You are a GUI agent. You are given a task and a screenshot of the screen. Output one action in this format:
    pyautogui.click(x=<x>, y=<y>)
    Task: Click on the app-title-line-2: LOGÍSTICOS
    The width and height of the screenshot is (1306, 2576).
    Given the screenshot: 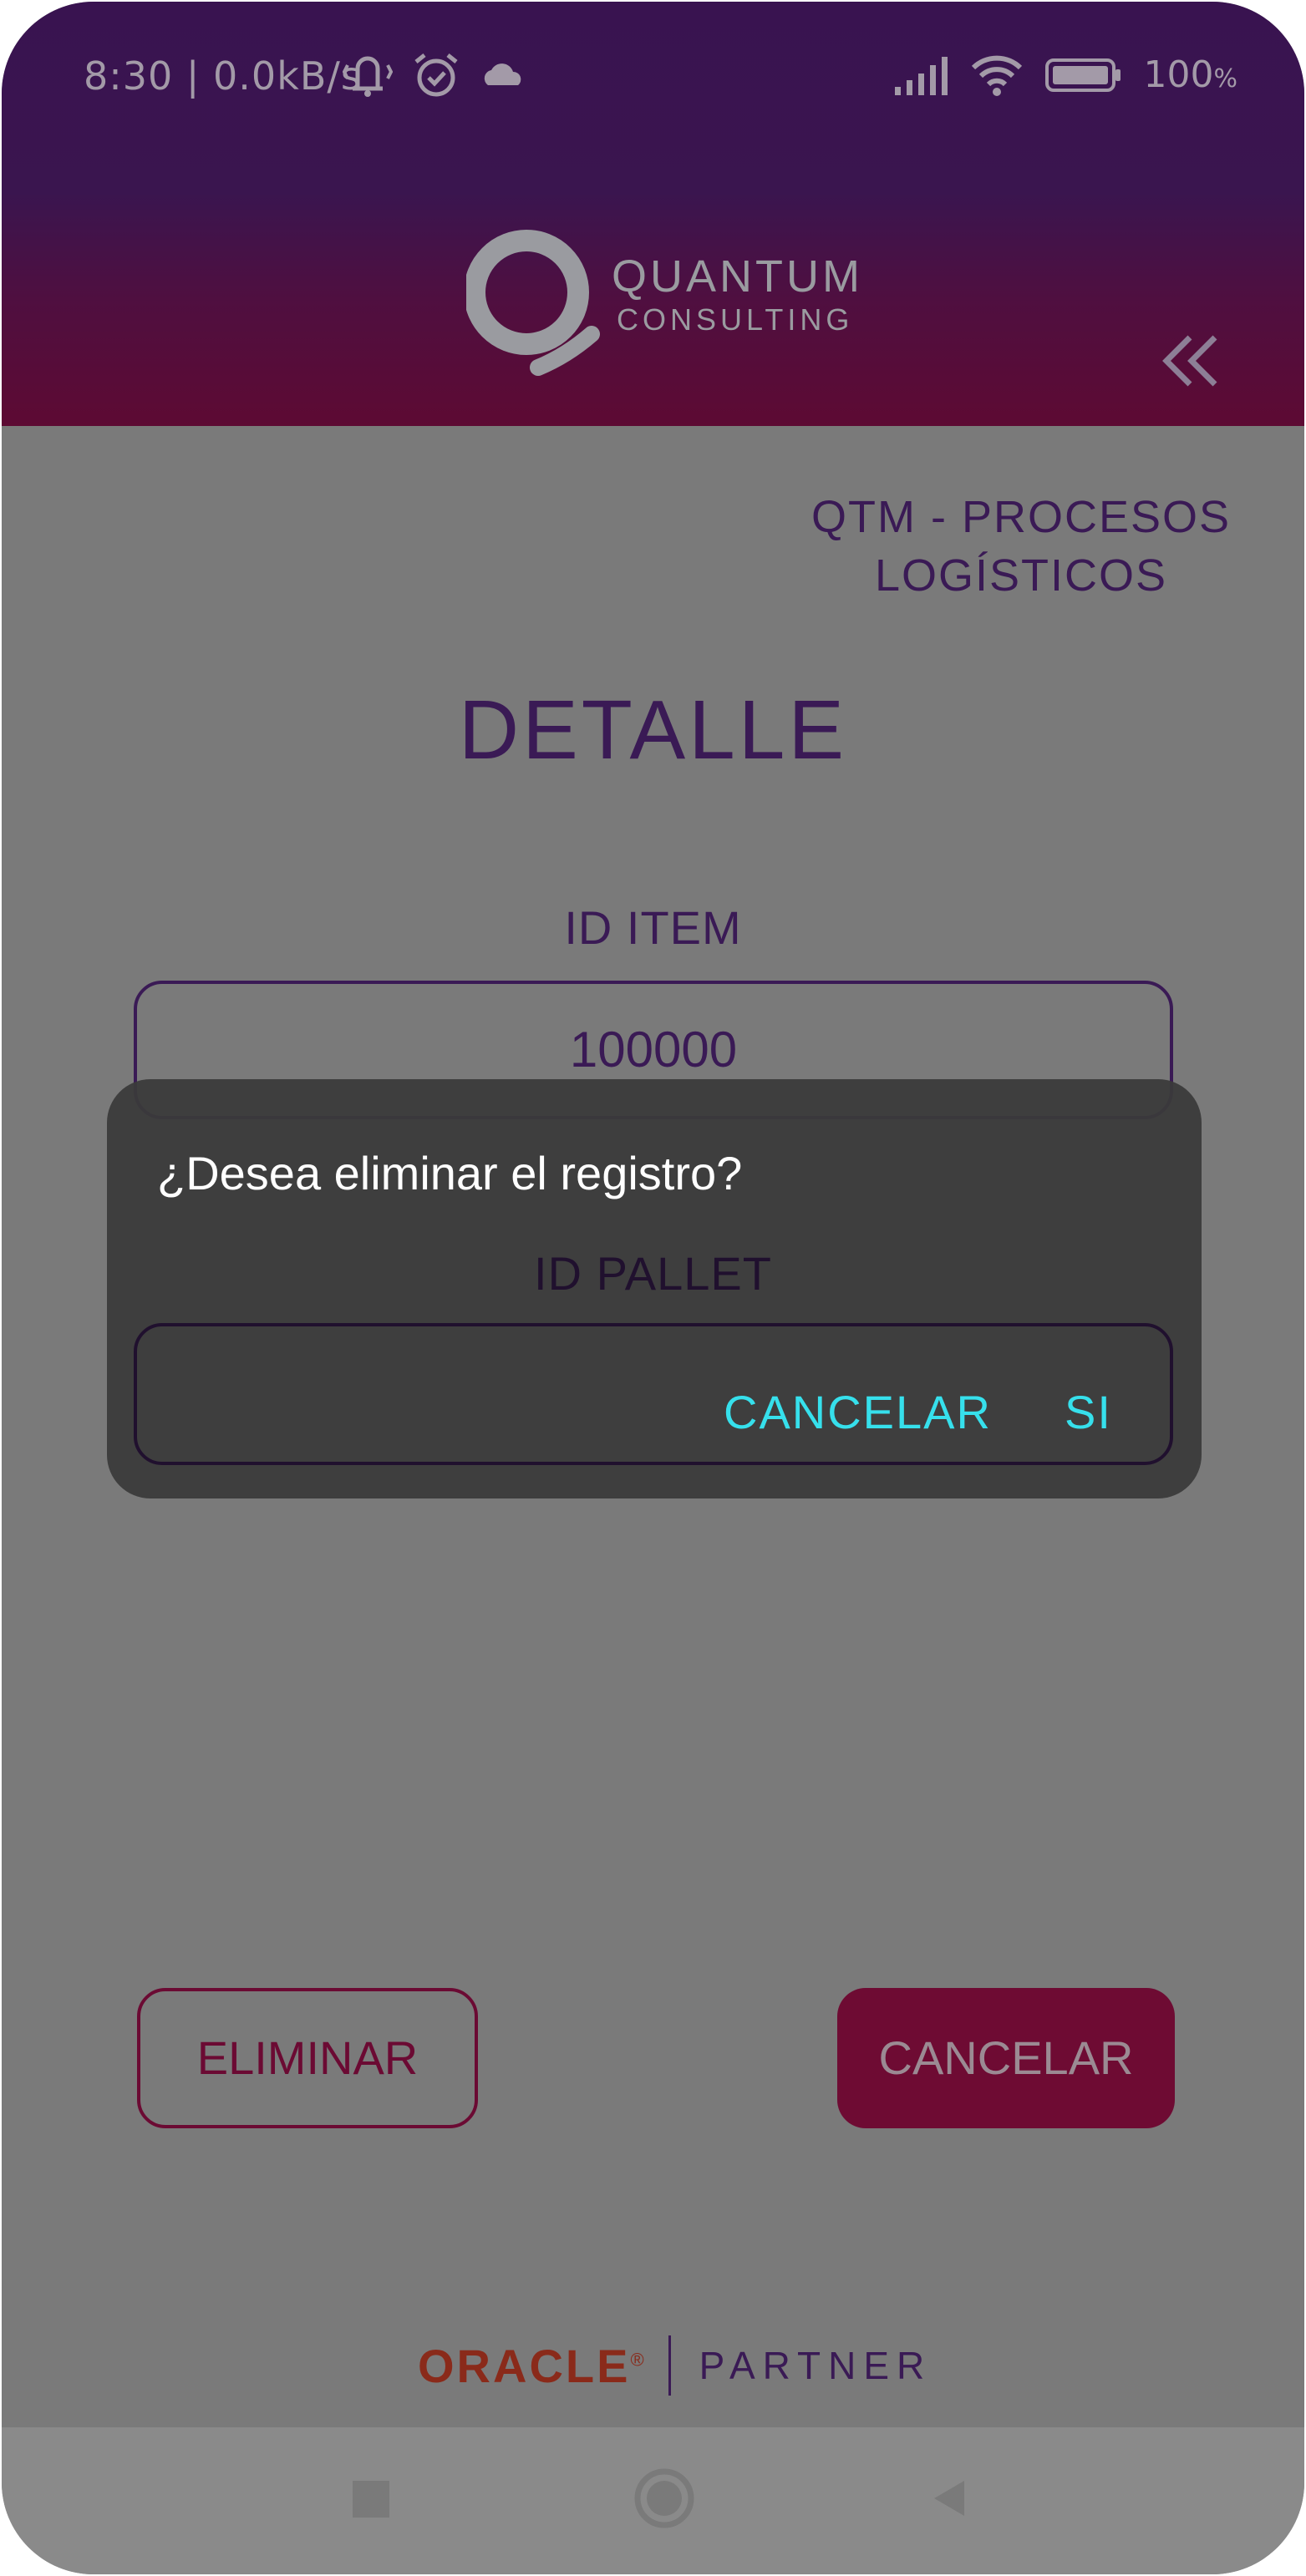 What is the action you would take?
    pyautogui.click(x=1021, y=575)
    